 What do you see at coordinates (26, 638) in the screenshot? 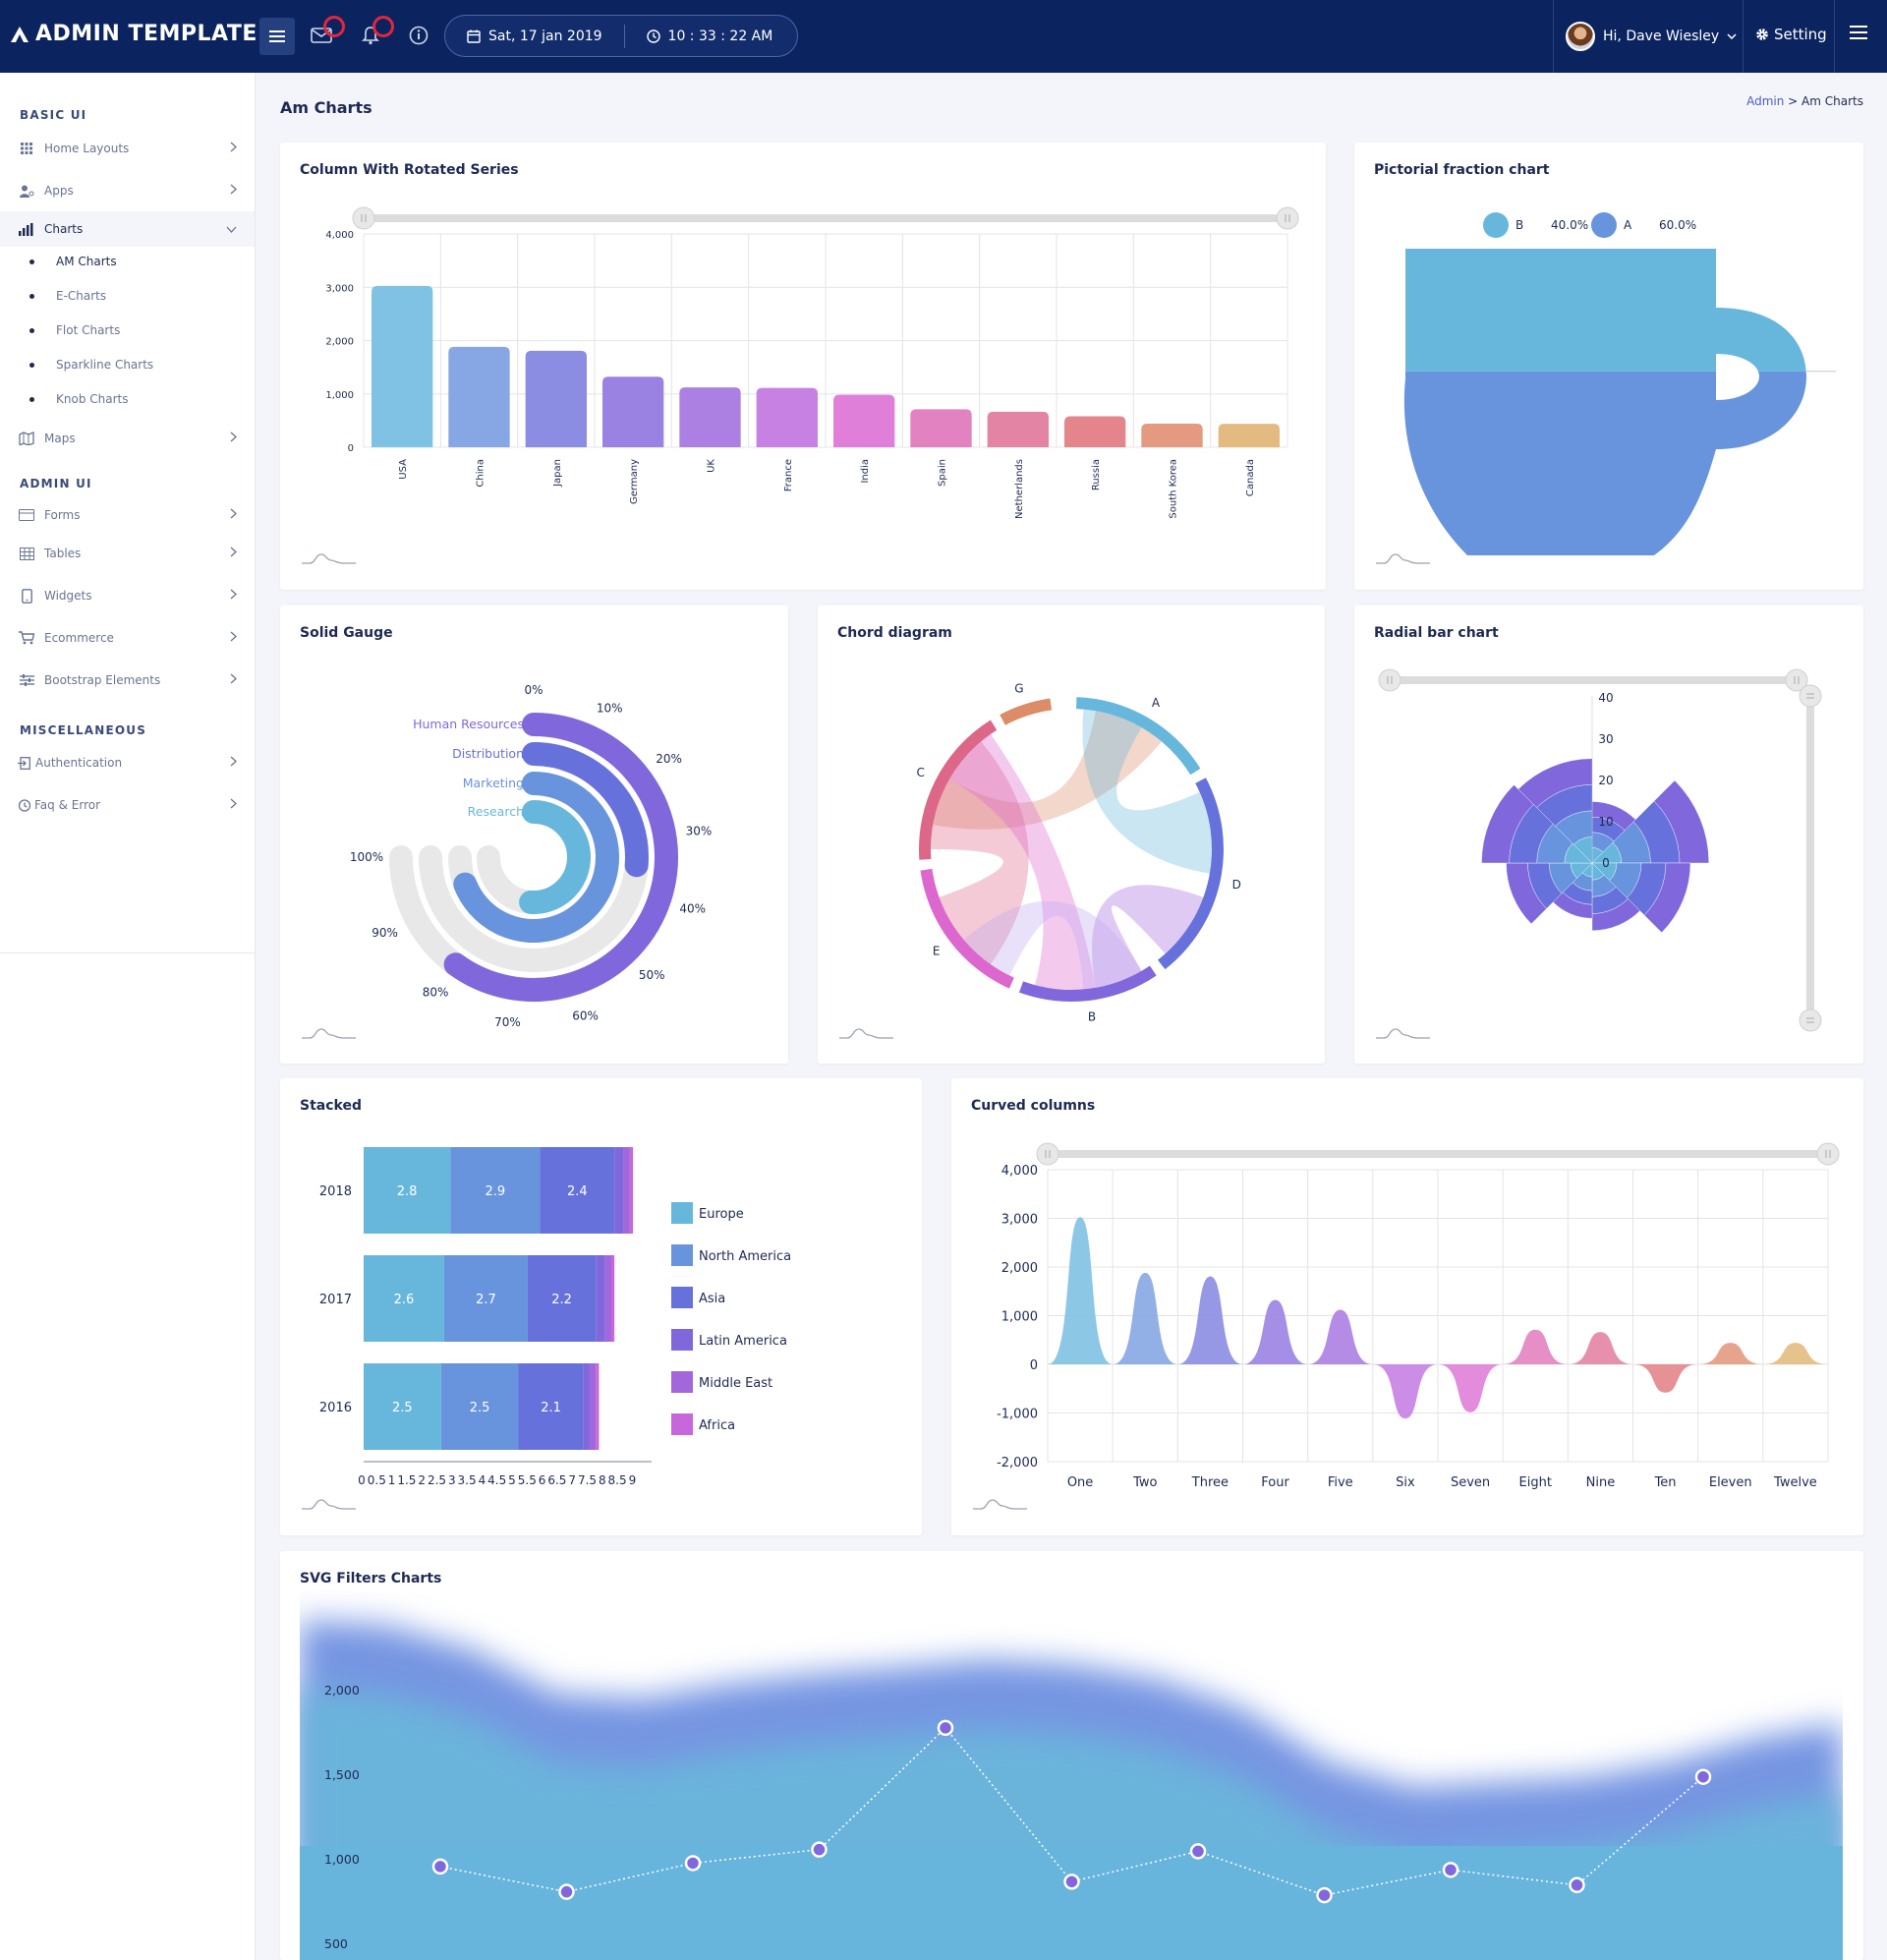
I see `cart-icon` at bounding box center [26, 638].